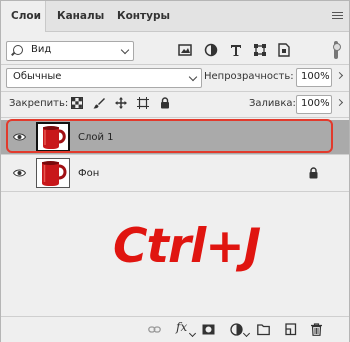 The height and width of the screenshot is (342, 350). What do you see at coordinates (37, 76) in the screenshot?
I see `blend-mode-value: Обычные` at bounding box center [37, 76].